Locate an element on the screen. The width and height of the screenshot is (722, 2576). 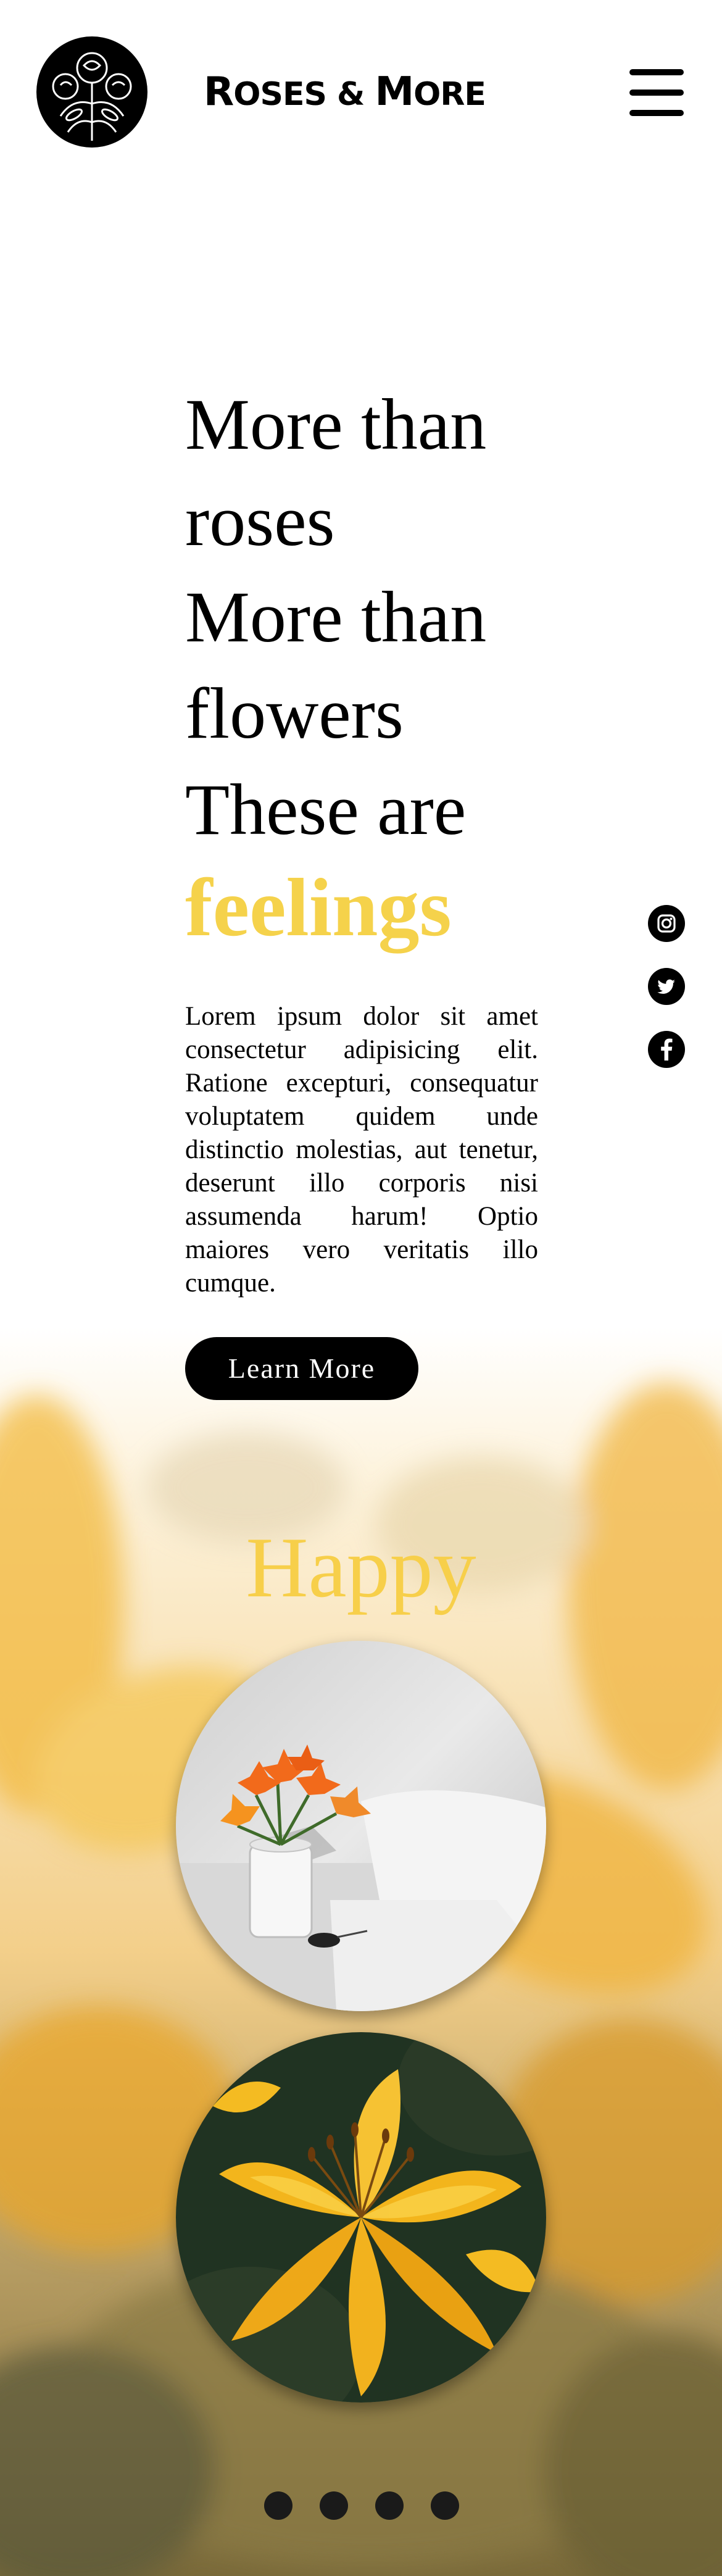
headline-line: These are is located at coordinates (326, 809).